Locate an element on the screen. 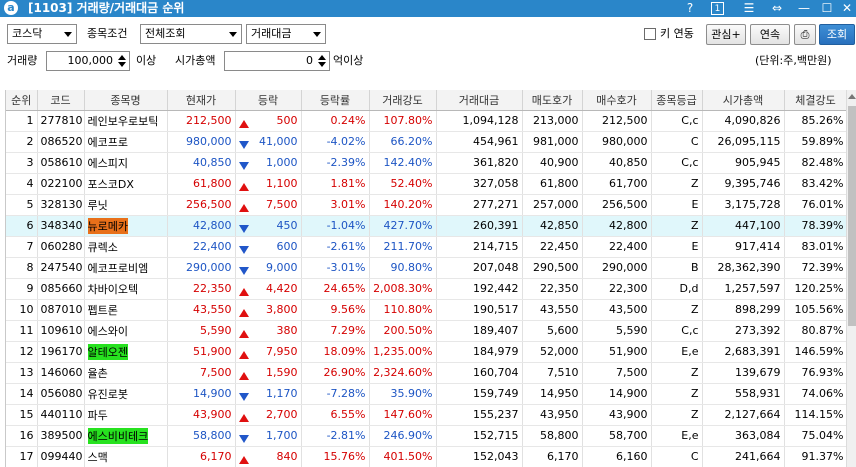 This screenshot has height=467, width=856. column-header: 등락률 is located at coordinates (335, 100).